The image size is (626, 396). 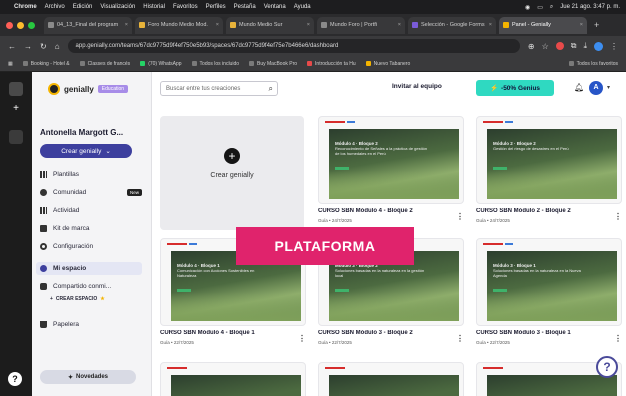 I want to click on menu-pestana: Pestaña, so click(x=245, y=7).